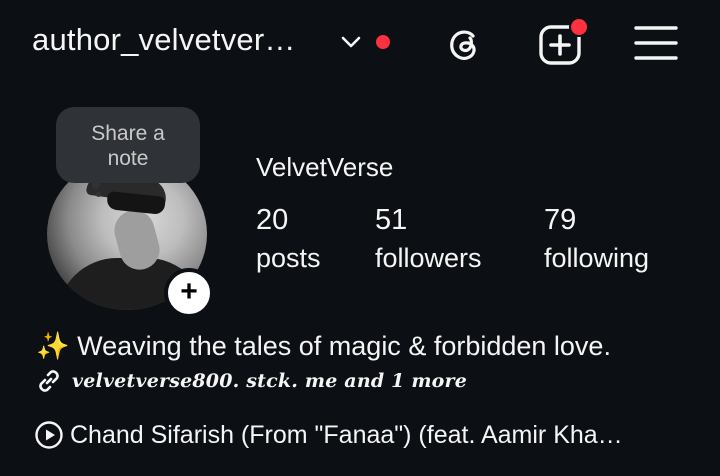 Image resolution: width=720 pixels, height=476 pixels. What do you see at coordinates (383, 42) in the screenshot?
I see `account-notification-dot` at bounding box center [383, 42].